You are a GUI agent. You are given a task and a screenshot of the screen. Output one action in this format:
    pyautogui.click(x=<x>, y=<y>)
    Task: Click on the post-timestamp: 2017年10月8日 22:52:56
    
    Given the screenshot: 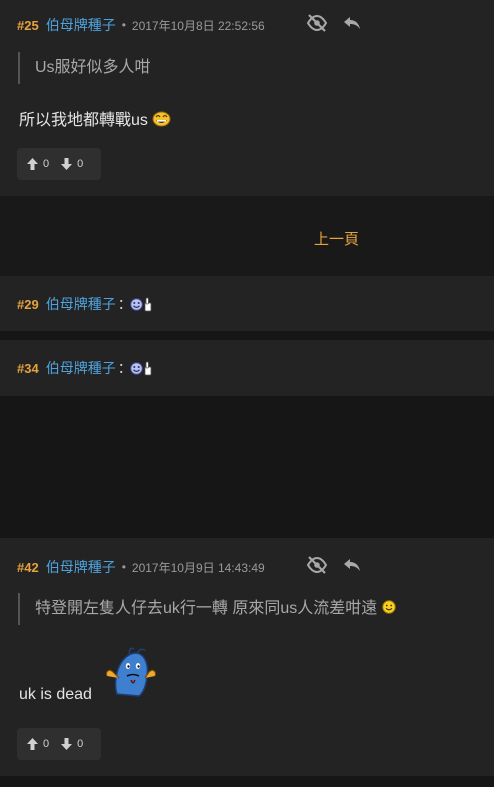 What is the action you would take?
    pyautogui.click(x=198, y=25)
    